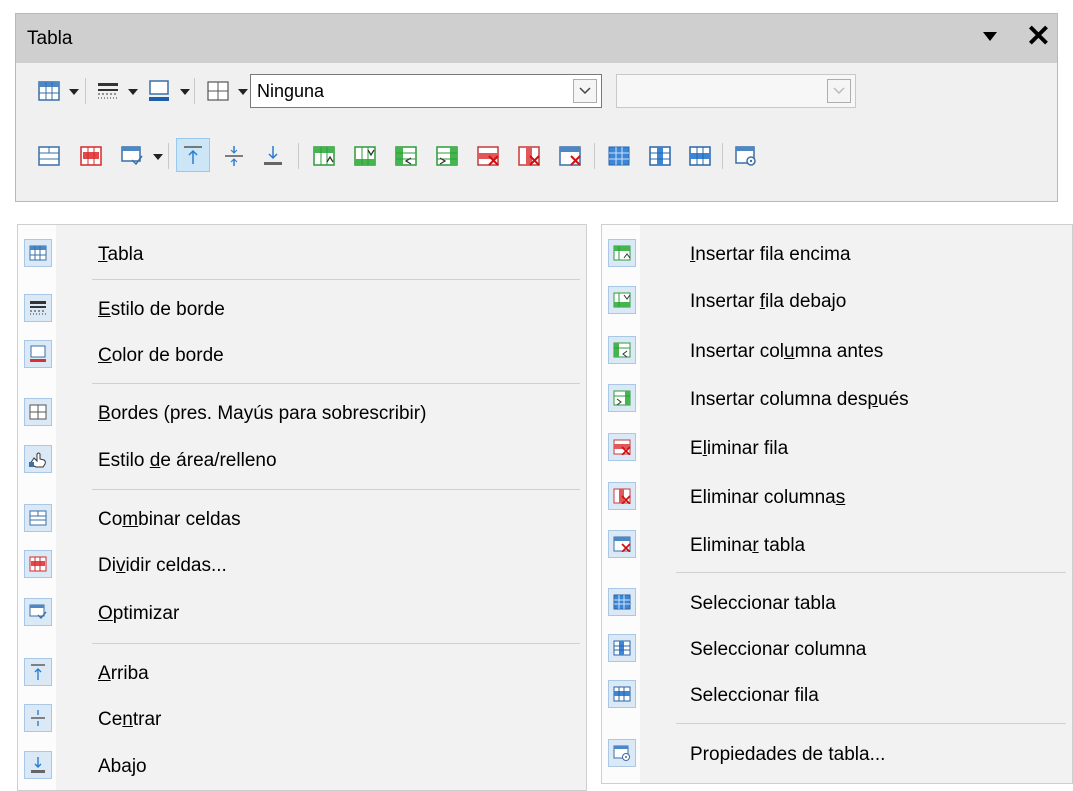 Image resolution: width=1073 pixels, height=791 pixels. Describe the element at coordinates (302, 673) in the screenshot. I see `menu-item-arriba: Arriba` at that location.